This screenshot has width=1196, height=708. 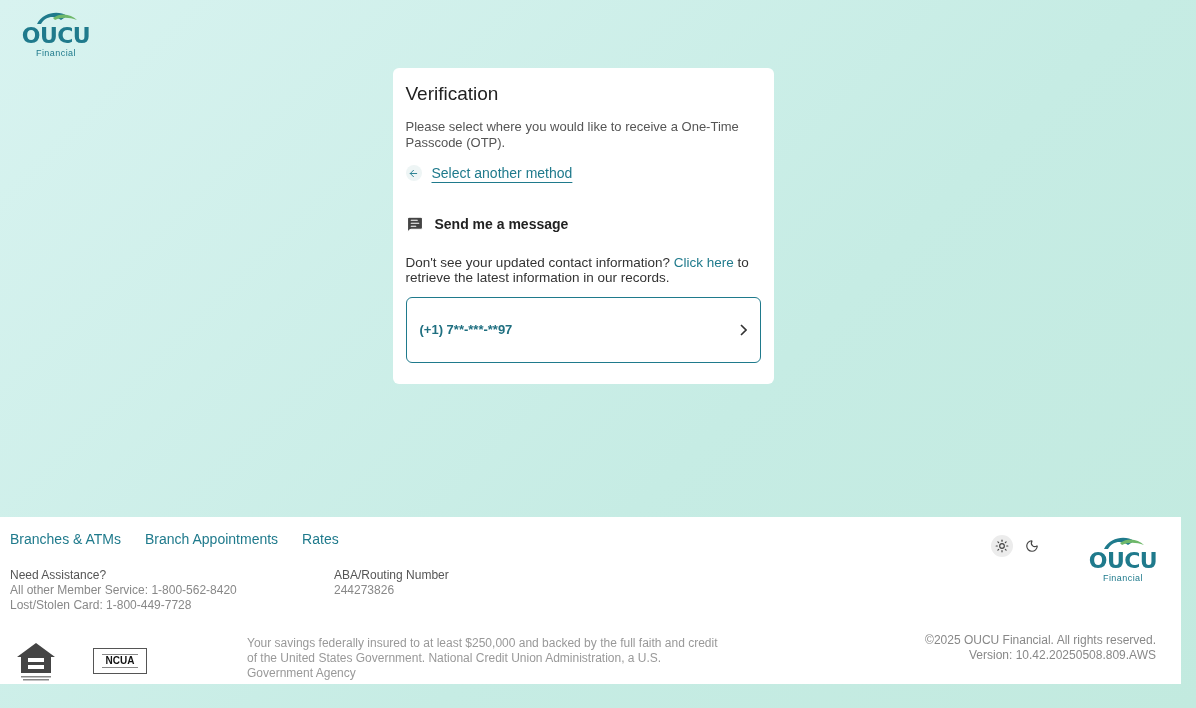 What do you see at coordinates (572, 134) in the screenshot?
I see `intro-text: Please select where you would like to receive a One-Time Passcode (OTP).` at bounding box center [572, 134].